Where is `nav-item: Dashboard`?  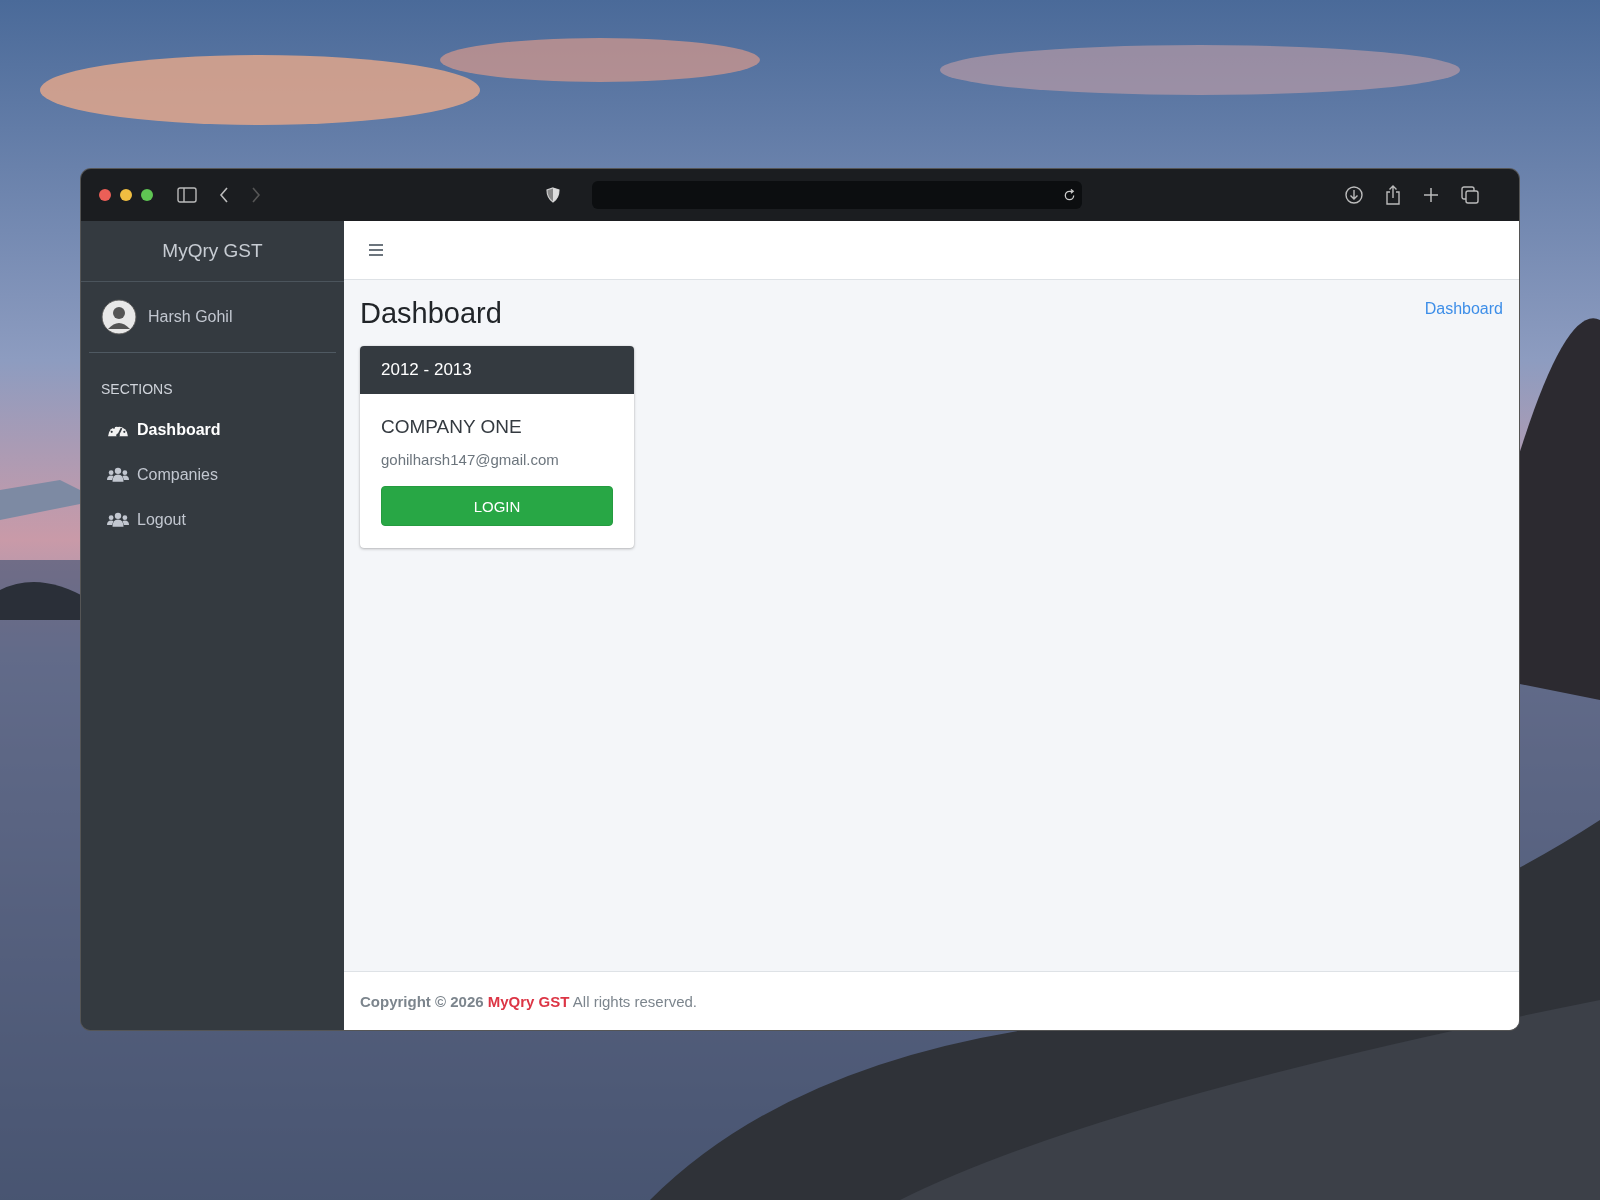
nav-item: Dashboard is located at coordinates (161, 429).